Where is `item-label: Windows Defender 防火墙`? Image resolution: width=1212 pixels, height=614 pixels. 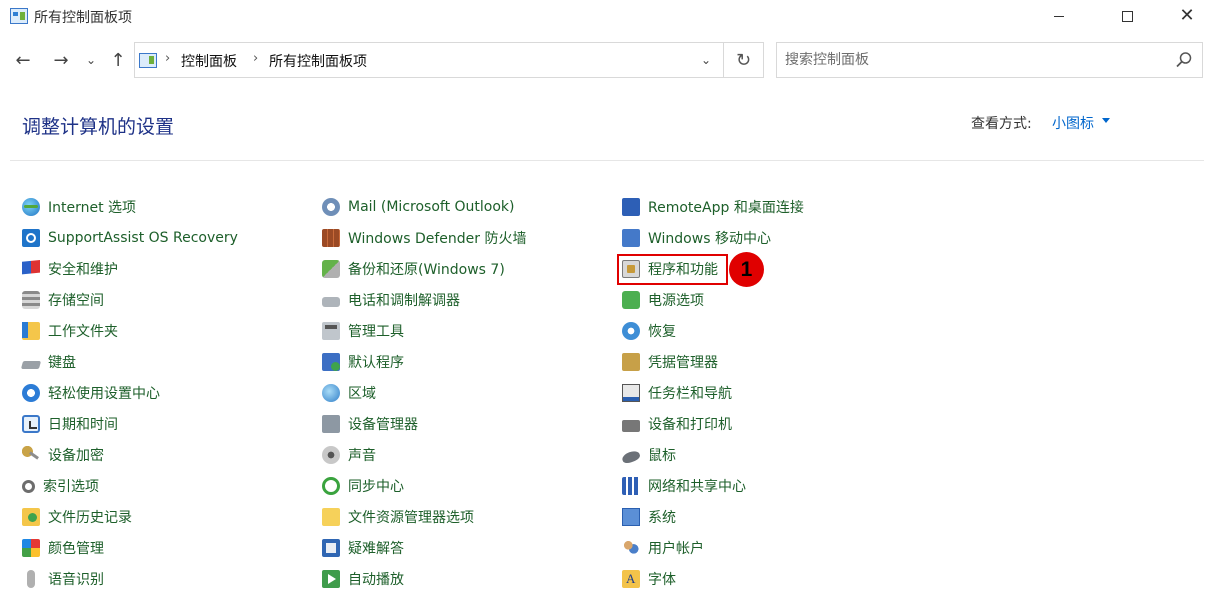 item-label: Windows Defender 防火墙 is located at coordinates (437, 238).